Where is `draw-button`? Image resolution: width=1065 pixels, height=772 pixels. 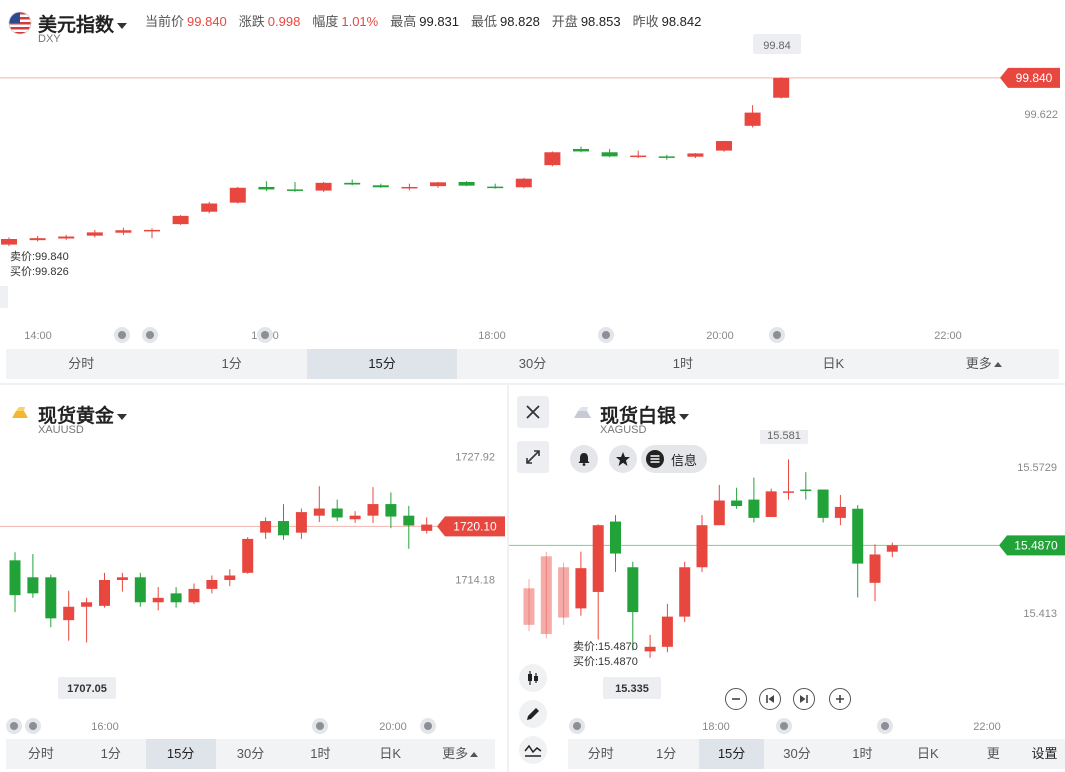 draw-button is located at coordinates (533, 714).